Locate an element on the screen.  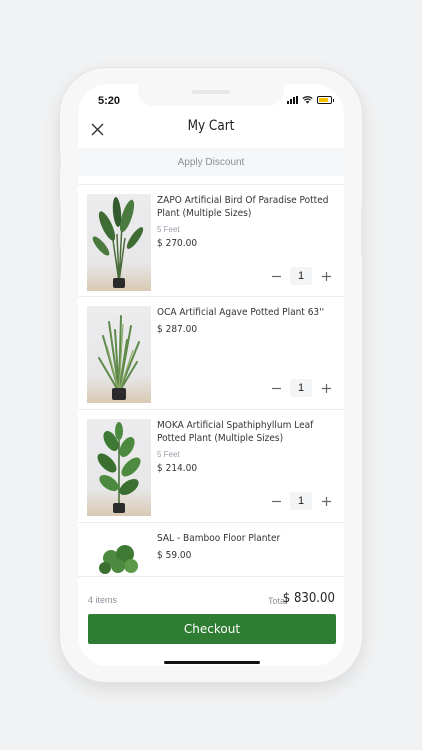
home-indicator is located at coordinates (212, 662).